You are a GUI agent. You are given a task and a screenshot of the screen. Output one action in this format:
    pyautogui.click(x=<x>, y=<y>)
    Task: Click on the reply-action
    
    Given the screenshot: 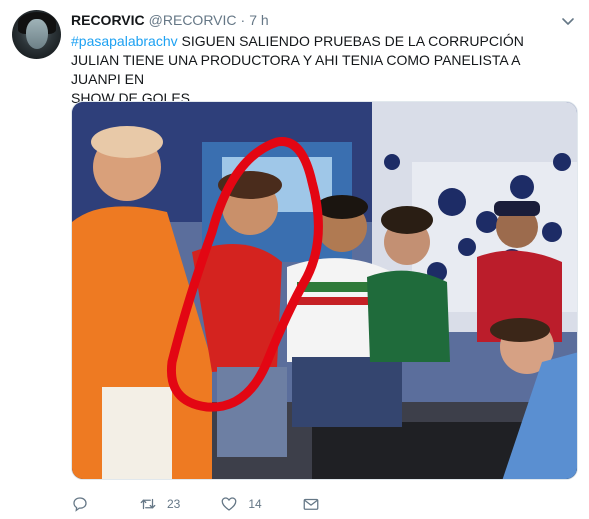 What is the action you would take?
    pyautogui.click(x=85, y=504)
    